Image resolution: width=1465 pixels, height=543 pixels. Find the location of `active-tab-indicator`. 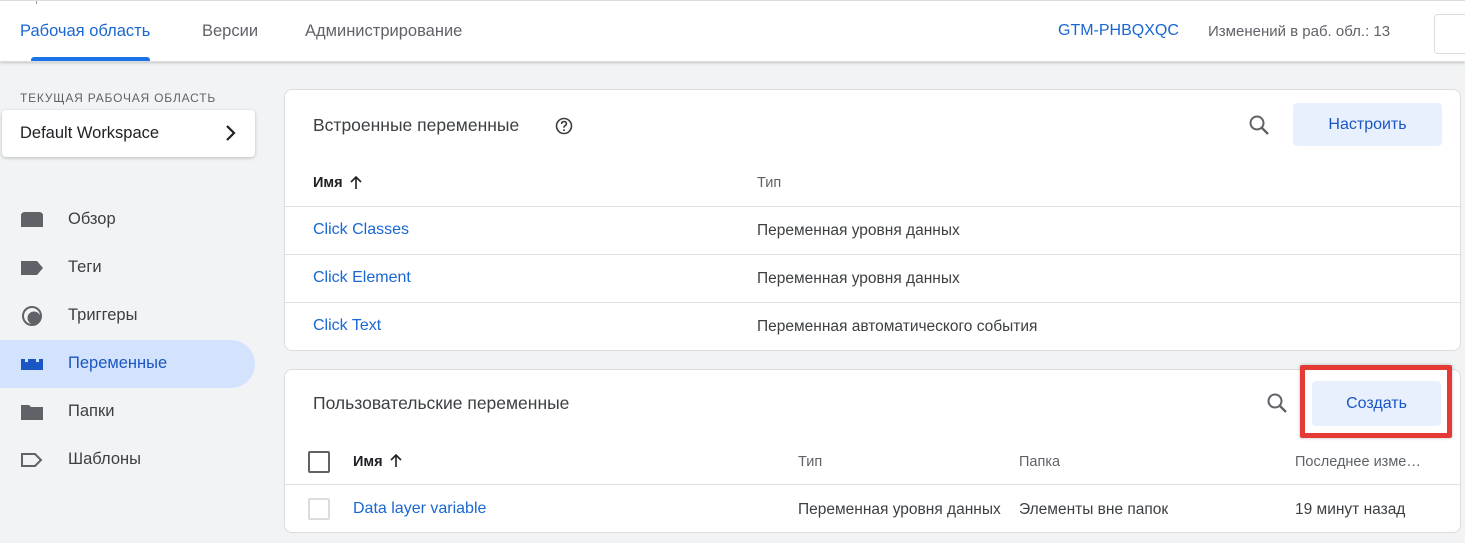

active-tab-indicator is located at coordinates (90, 59).